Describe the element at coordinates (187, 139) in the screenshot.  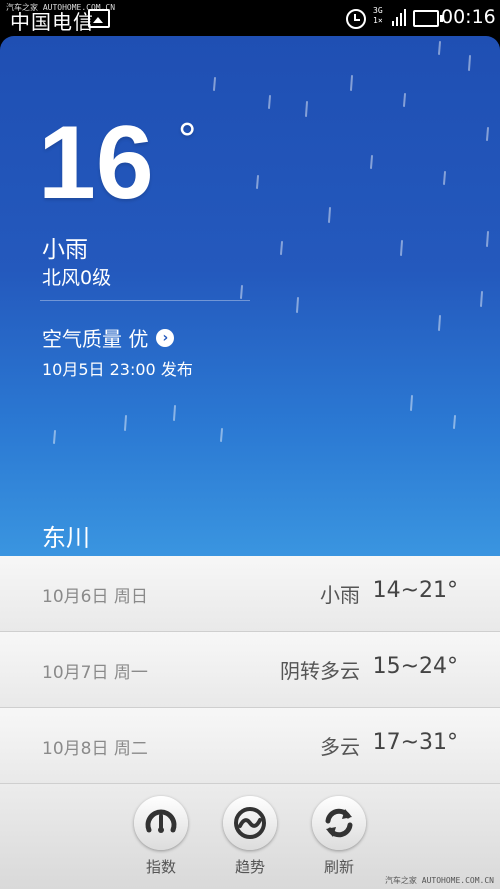
I see `degree-symbol: °` at that location.